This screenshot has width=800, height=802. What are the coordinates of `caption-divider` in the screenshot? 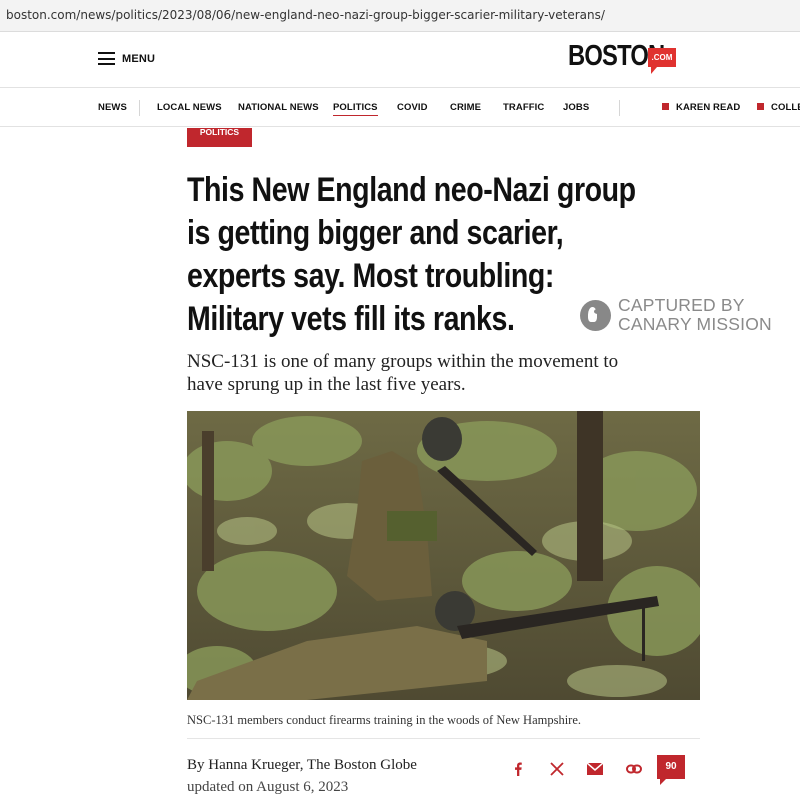 It's located at (443, 738).